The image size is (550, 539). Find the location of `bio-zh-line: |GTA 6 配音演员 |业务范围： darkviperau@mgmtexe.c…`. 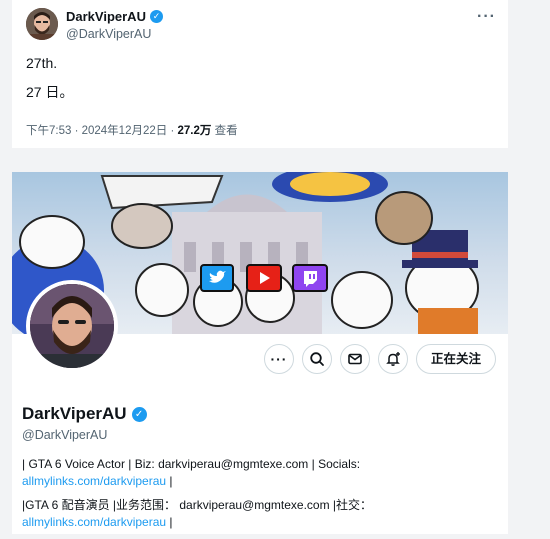

bio-zh-line: |GTA 6 配音演员 |业务范围： darkviperau@mgmtexe.c… is located at coordinates (197, 505).